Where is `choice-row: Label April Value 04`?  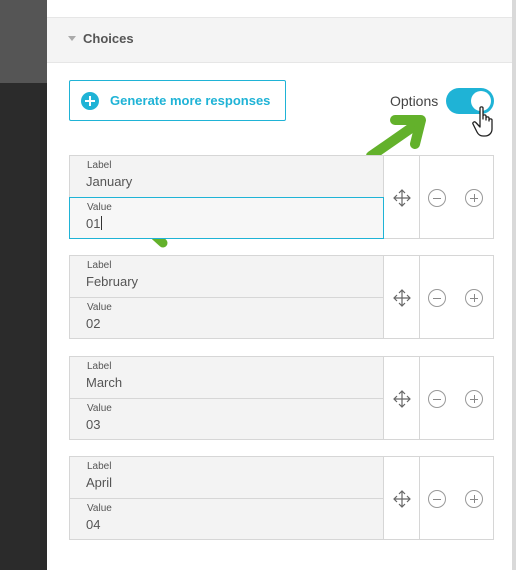
choice-row: Label April Value 04 is located at coordinates (281, 498).